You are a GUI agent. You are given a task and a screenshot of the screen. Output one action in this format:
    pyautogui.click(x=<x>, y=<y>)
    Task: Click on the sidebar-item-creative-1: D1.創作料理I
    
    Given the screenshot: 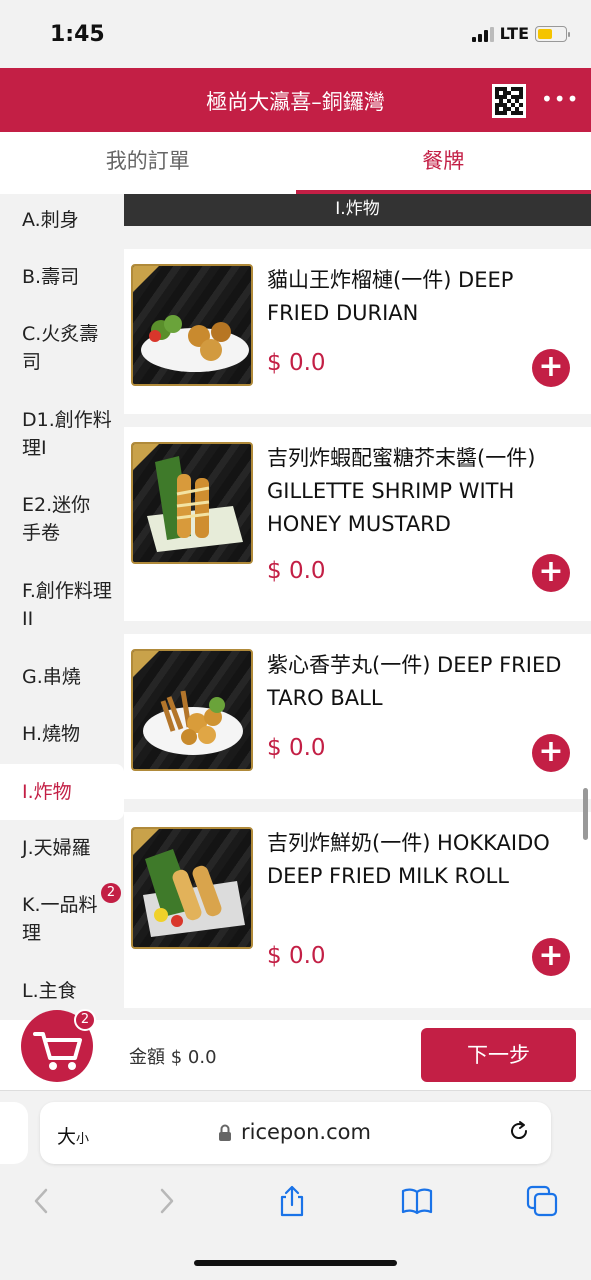 What is the action you would take?
    pyautogui.click(x=57, y=434)
    